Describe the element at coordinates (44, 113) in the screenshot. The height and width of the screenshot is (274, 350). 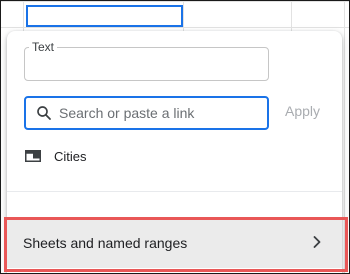
I see `search-icon` at that location.